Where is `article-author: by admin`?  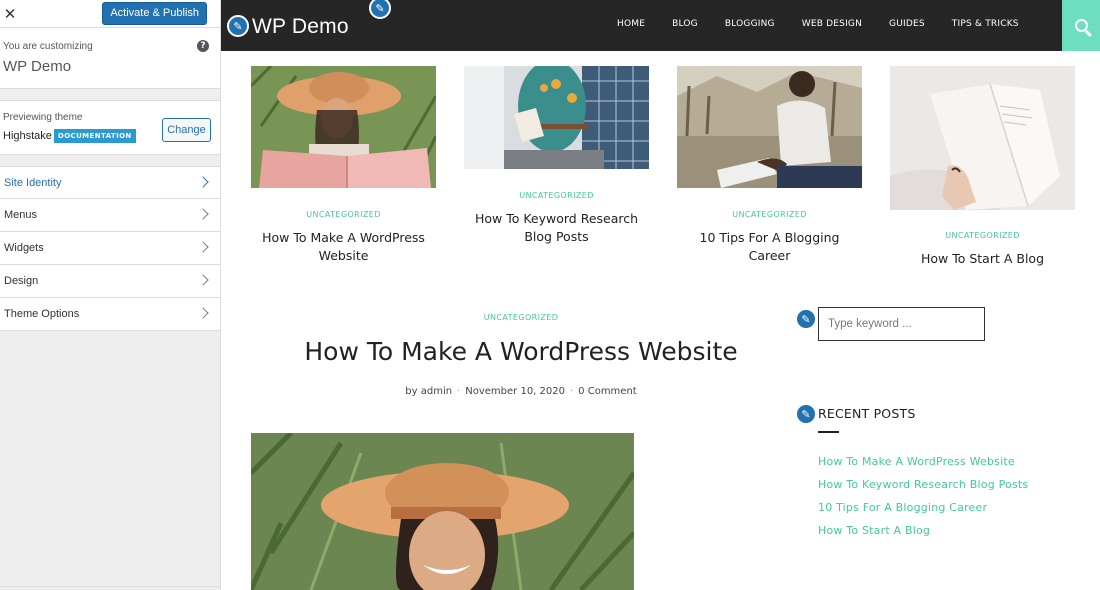 article-author: by admin is located at coordinates (428, 391).